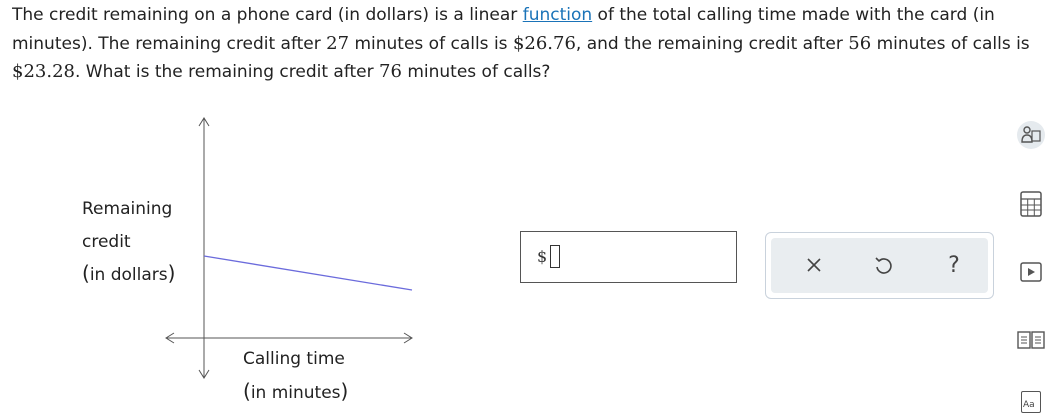 This screenshot has height=418, width=1060. I want to click on answer-toolbar: ?, so click(879, 265).